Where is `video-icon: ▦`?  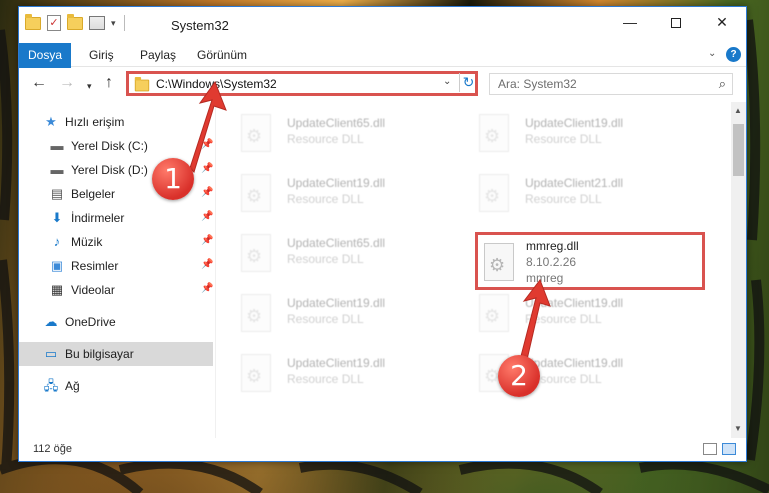
video-icon: ▦ is located at coordinates (57, 289).